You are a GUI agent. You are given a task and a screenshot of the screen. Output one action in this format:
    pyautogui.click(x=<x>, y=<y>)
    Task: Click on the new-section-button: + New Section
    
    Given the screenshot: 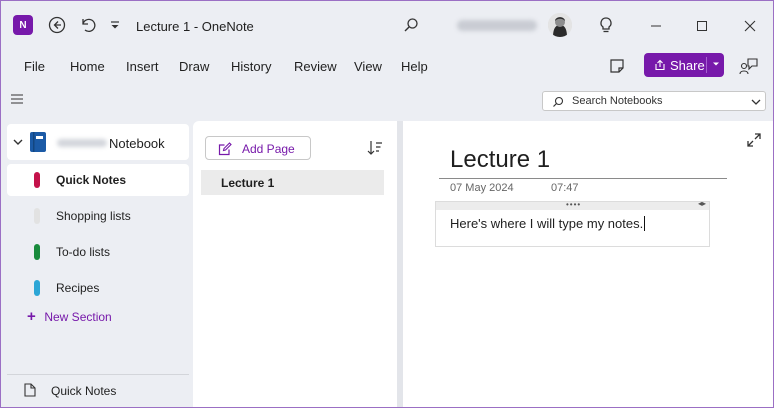 What is the action you would take?
    pyautogui.click(x=69, y=316)
    